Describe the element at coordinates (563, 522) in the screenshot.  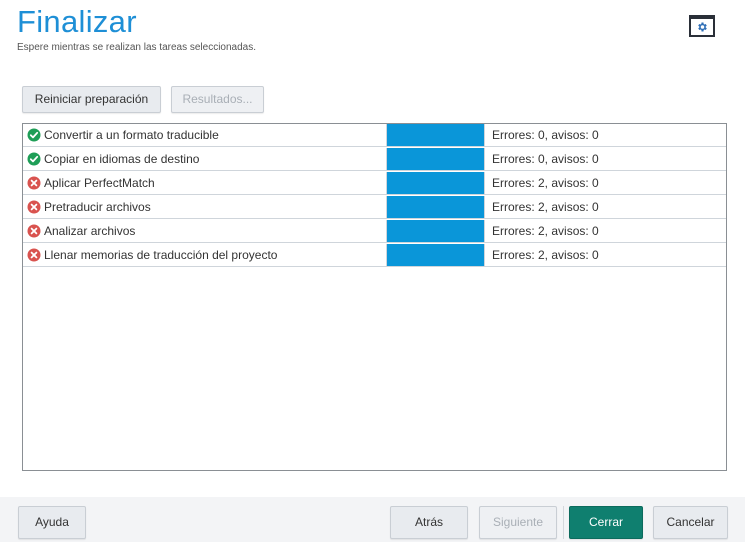
I see `footer-separator` at that location.